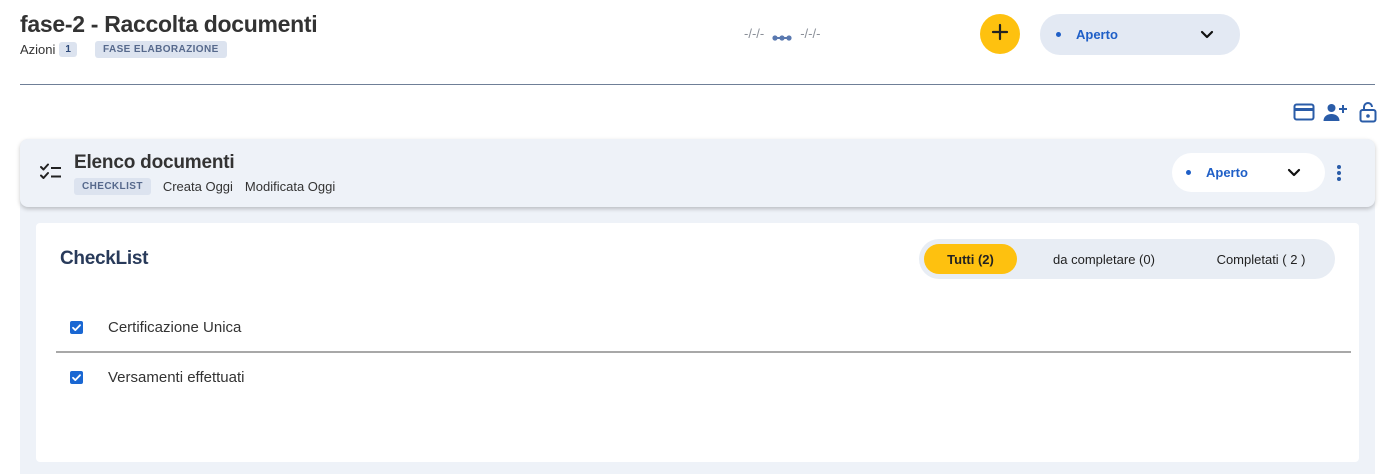  I want to click on tab-da-completare: da completare (0), so click(1104, 259).